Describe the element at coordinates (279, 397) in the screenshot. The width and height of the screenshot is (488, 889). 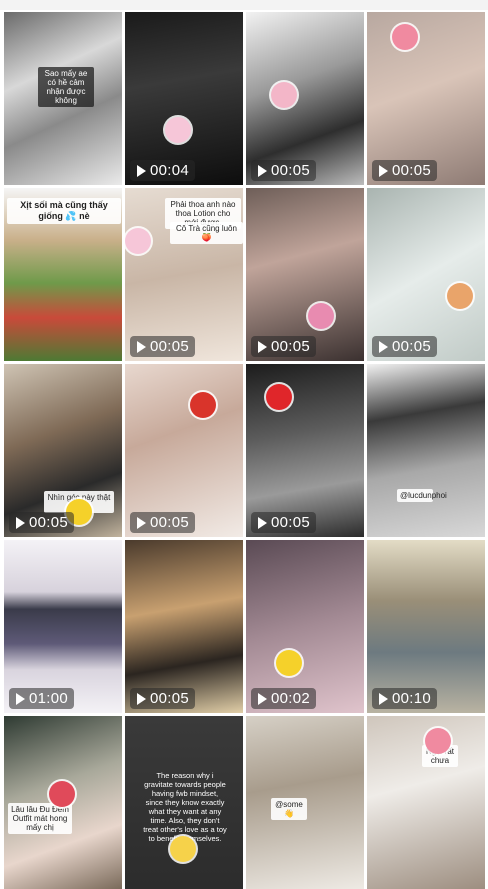
I see `emoji-sticker` at that location.